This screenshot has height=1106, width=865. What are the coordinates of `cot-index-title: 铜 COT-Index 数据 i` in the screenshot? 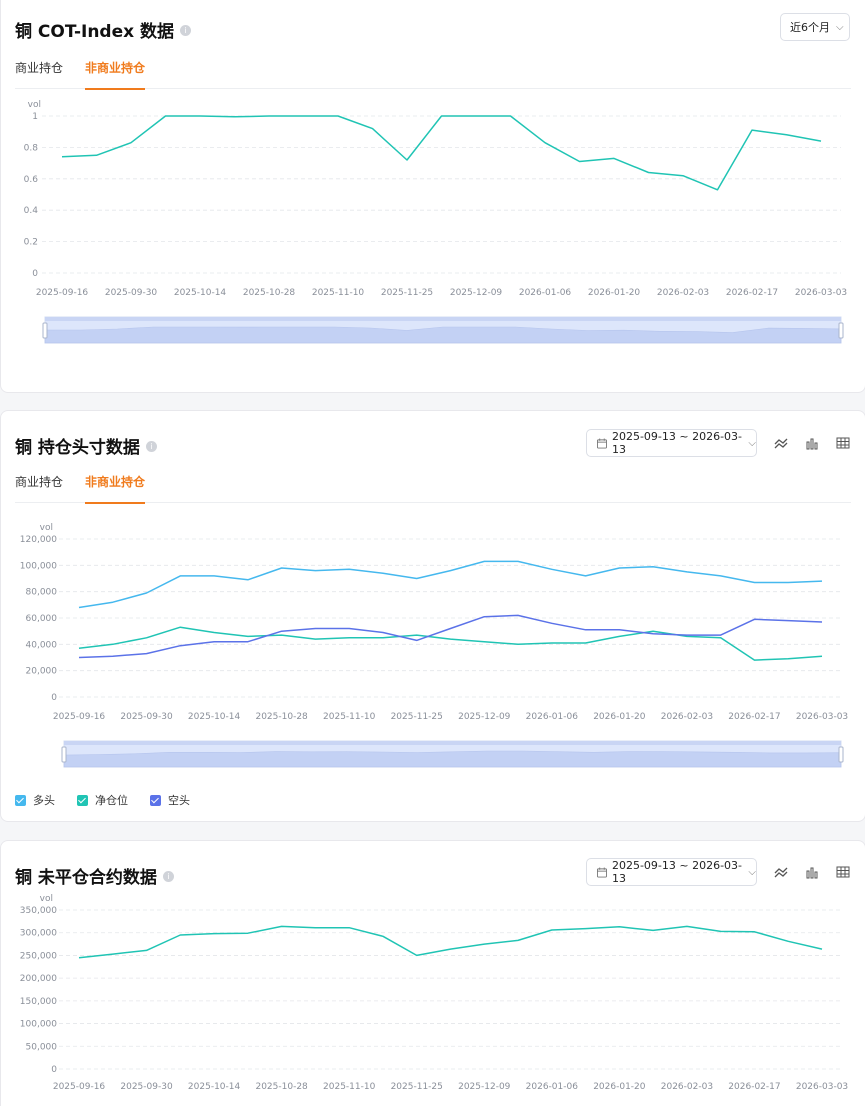 It's located at (103, 29).